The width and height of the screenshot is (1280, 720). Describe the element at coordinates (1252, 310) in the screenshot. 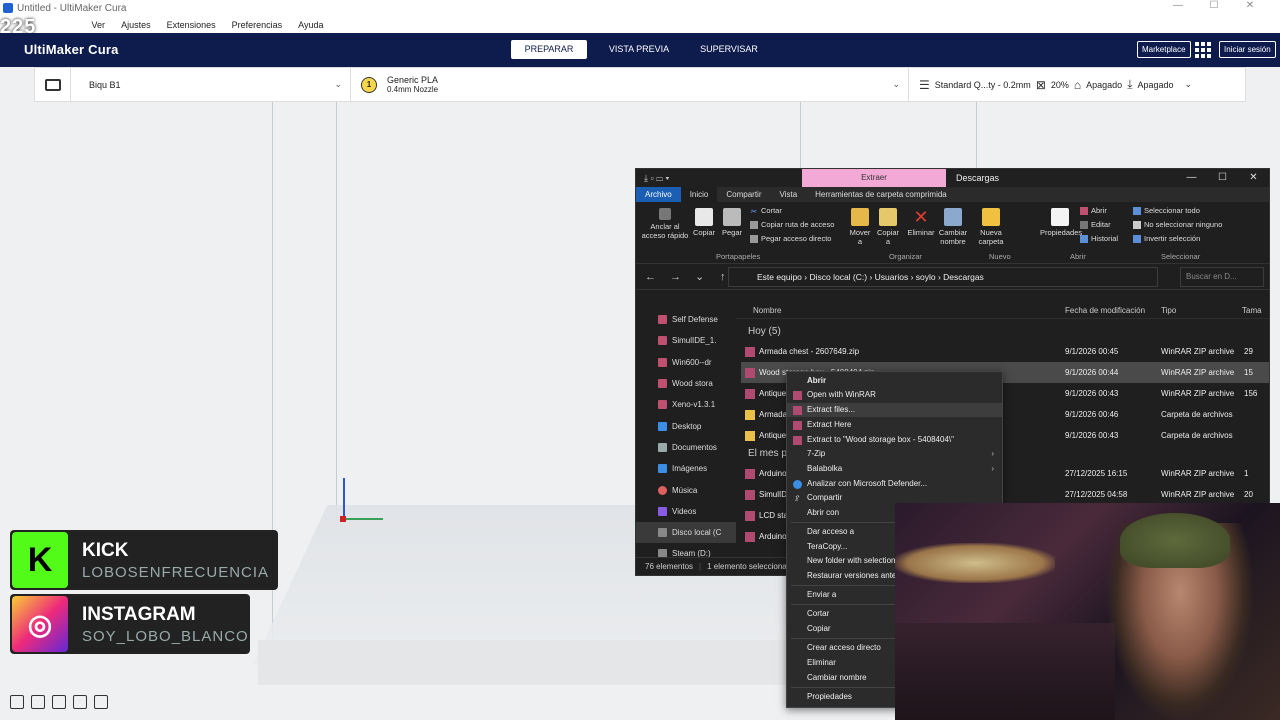

I see `col-tamano: Tama` at that location.